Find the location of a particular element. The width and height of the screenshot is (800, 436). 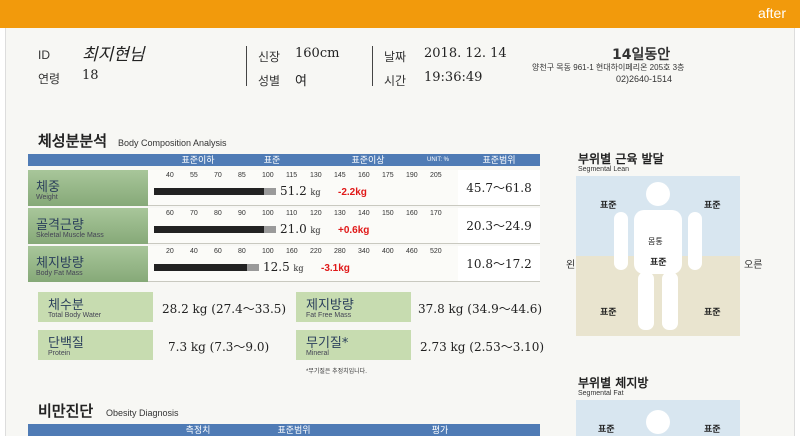

col-standard-range: 표준범위 is located at coordinates (499, 160).